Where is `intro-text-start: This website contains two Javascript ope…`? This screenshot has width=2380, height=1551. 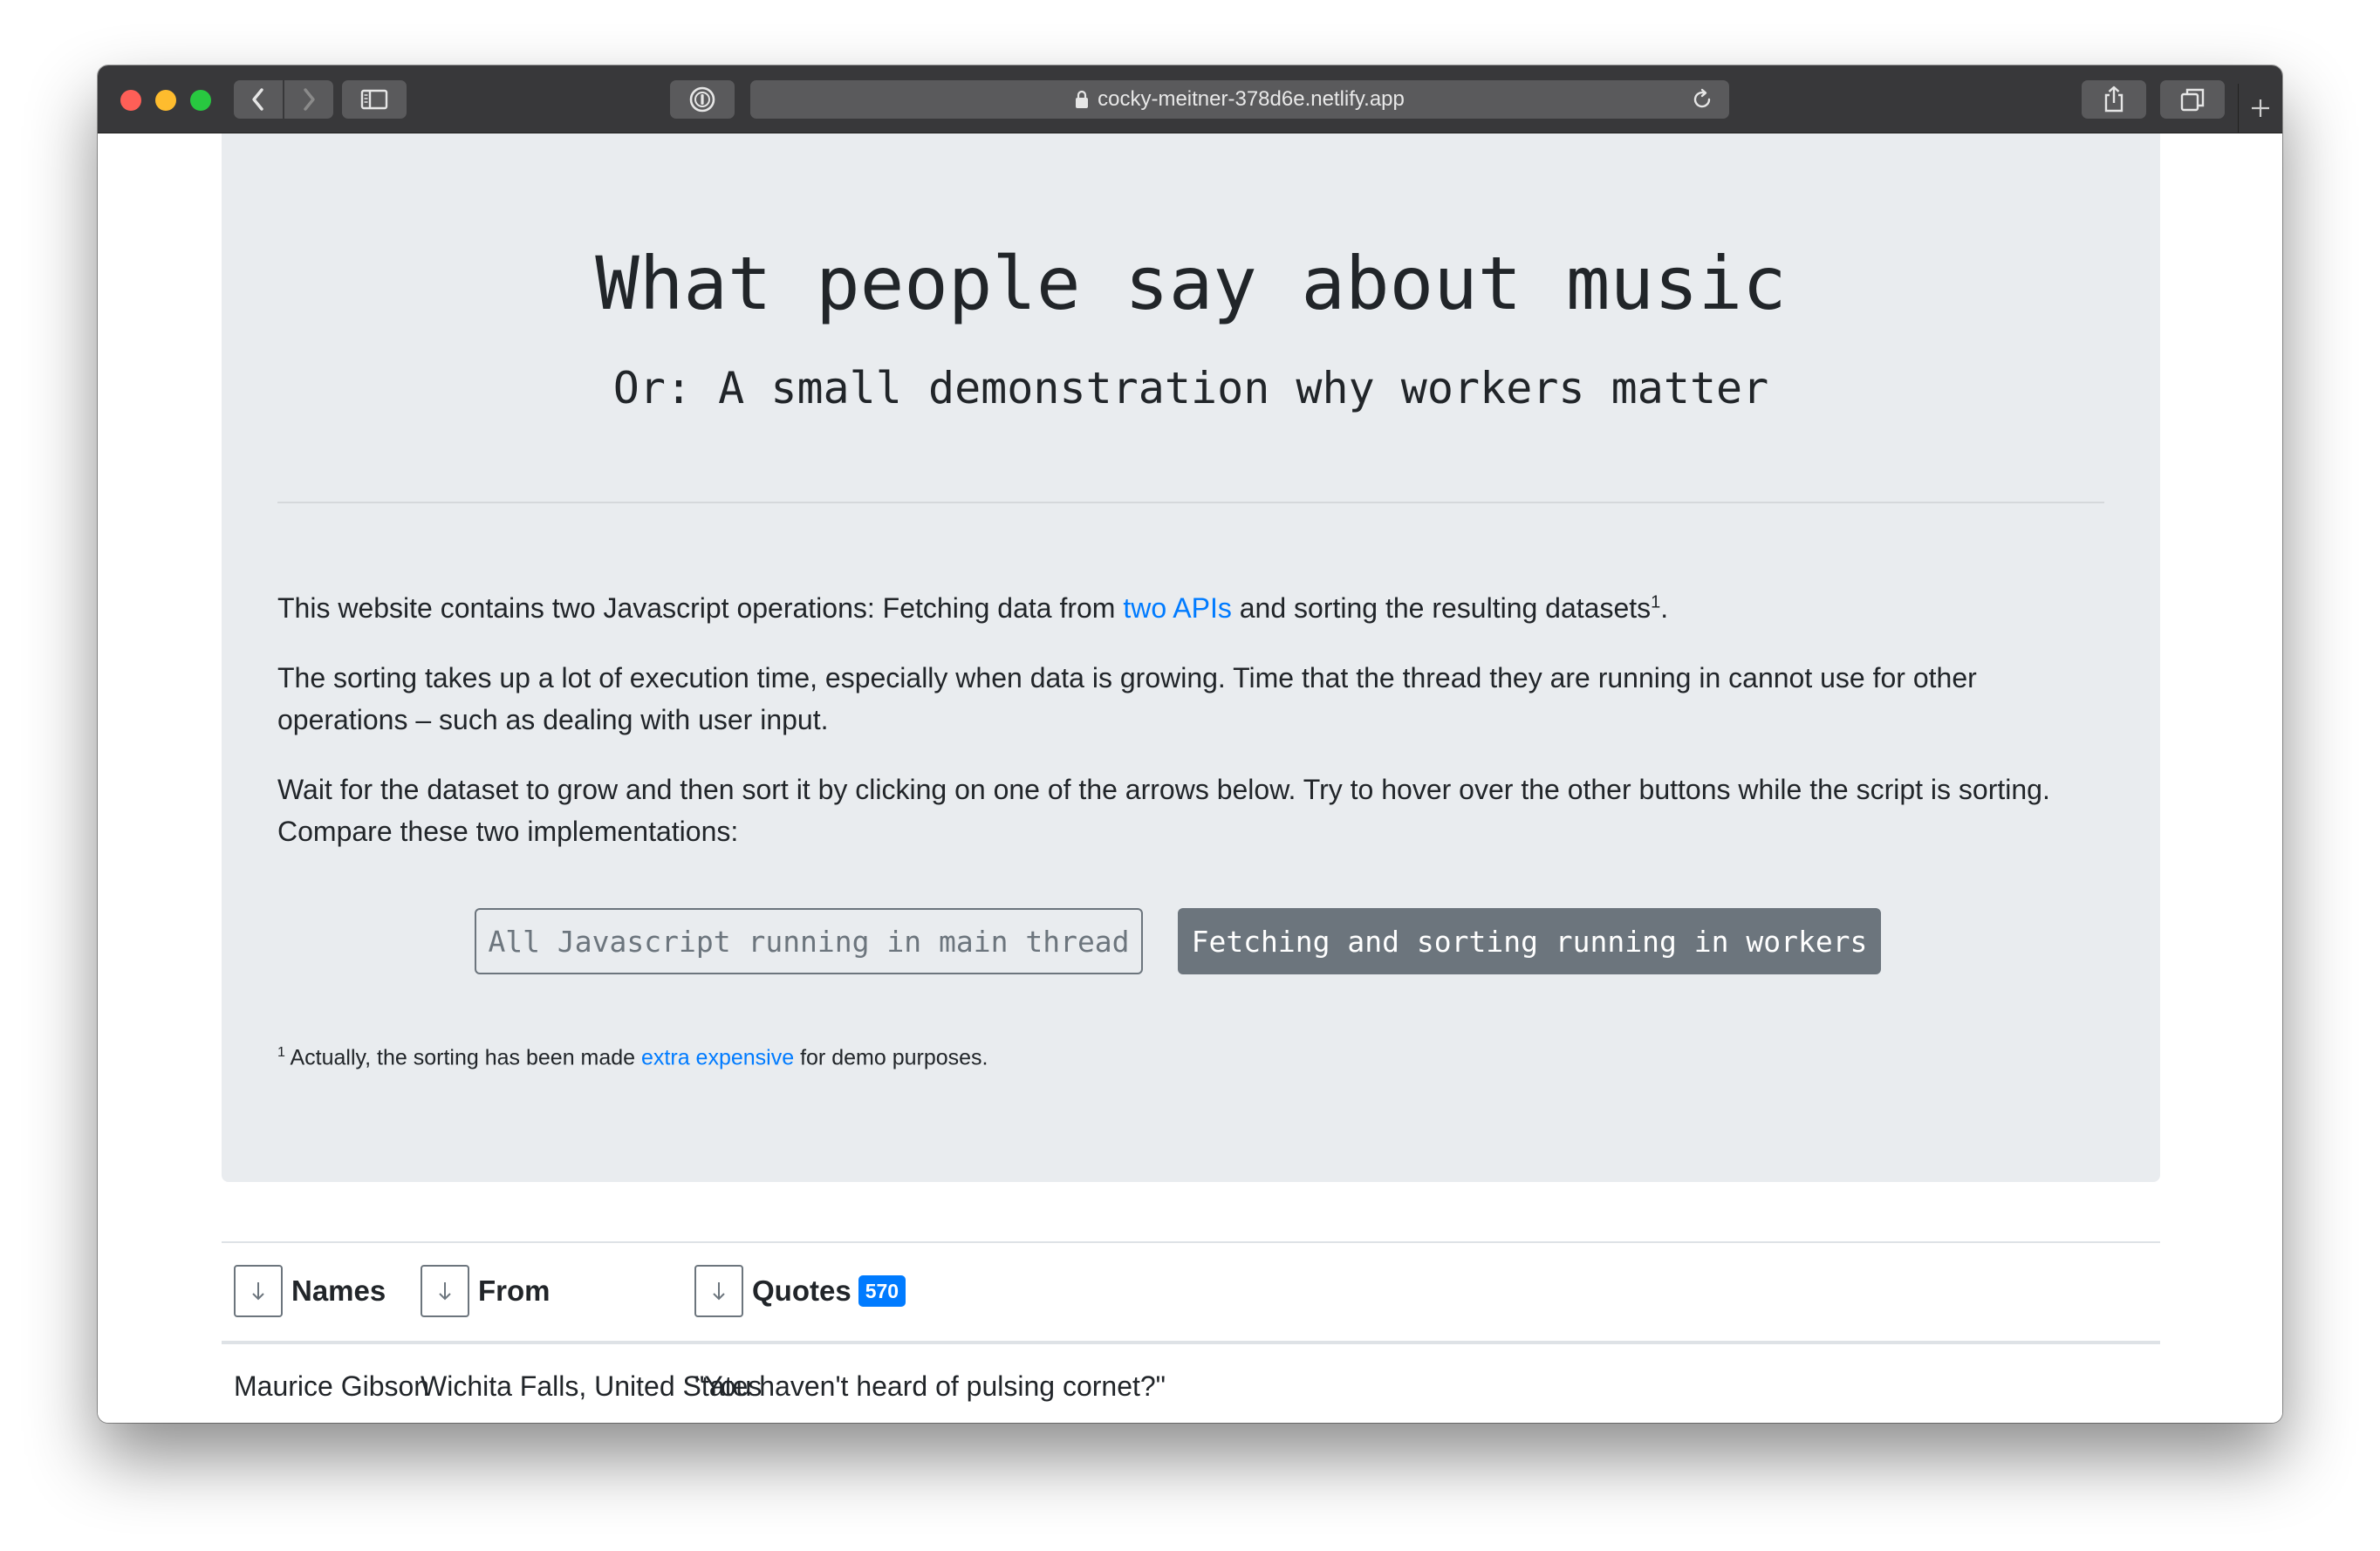
intro-text-start: This website contains two Javascript ope… is located at coordinates (700, 608).